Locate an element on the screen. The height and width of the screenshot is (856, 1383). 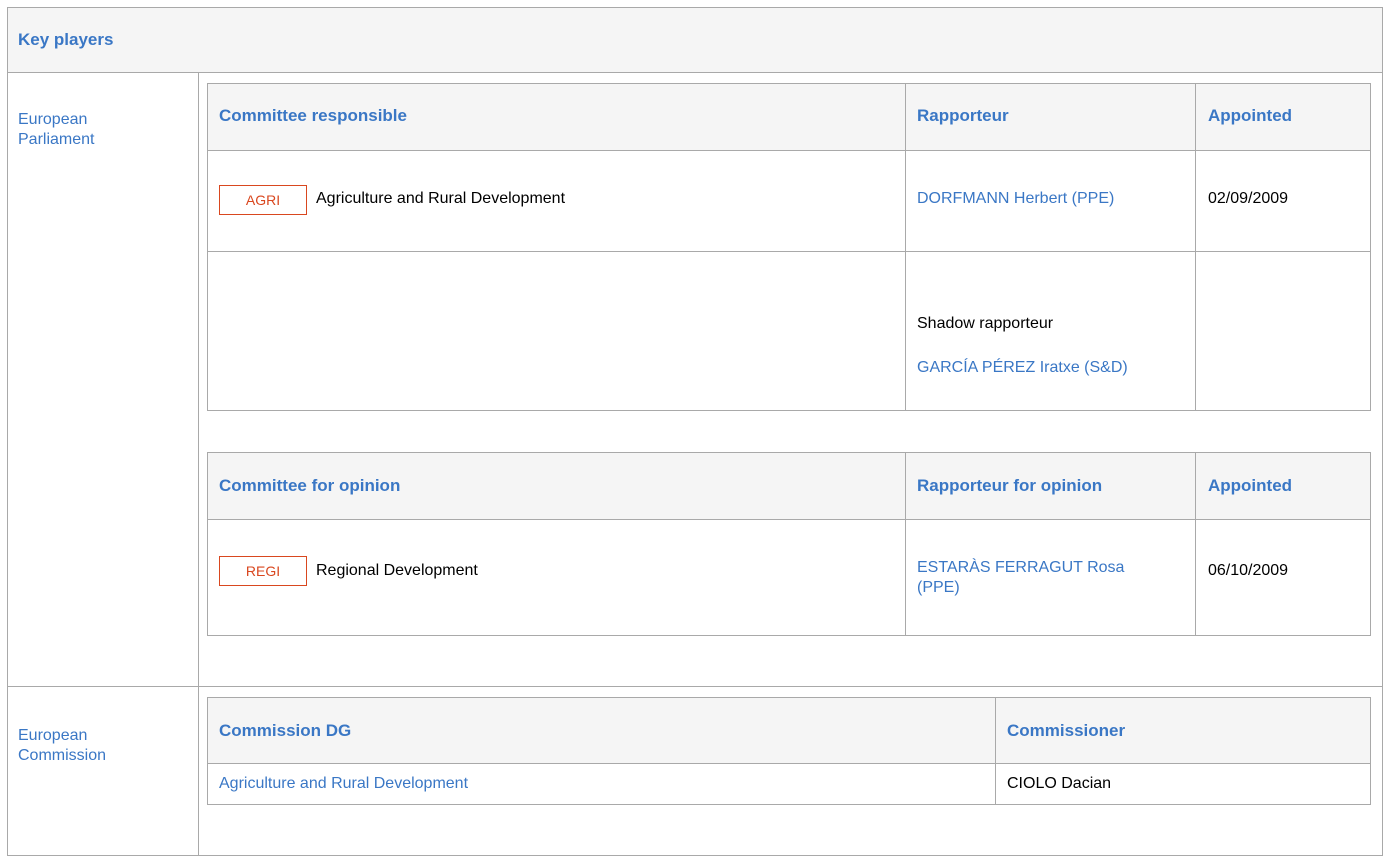
header-appointed: Appointed is located at coordinates (1250, 115).